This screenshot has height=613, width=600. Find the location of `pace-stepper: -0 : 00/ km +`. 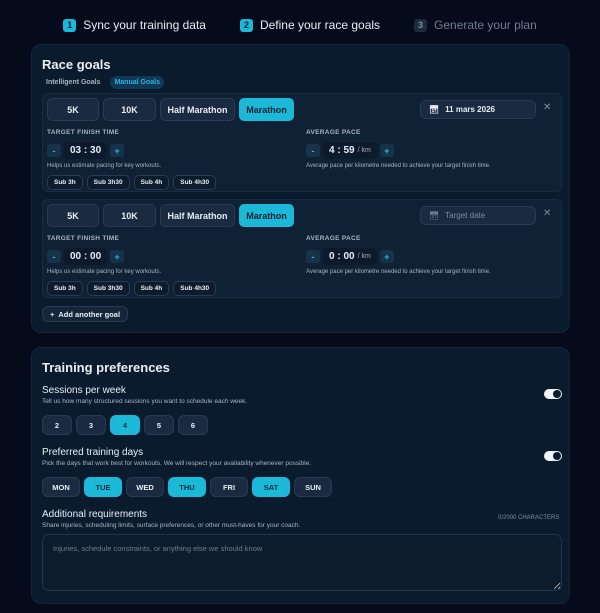

pace-stepper: -0 : 00/ km + is located at coordinates (350, 256).